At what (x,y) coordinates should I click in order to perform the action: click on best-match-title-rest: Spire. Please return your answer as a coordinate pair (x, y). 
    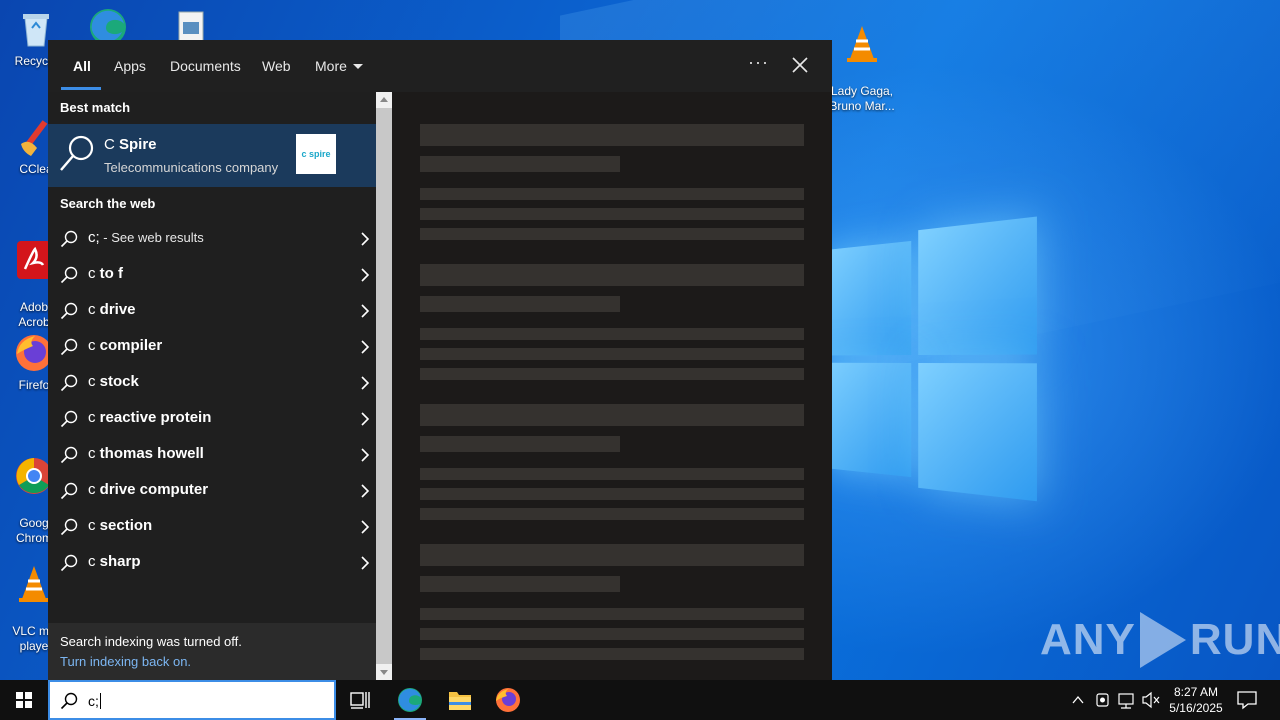
    Looking at the image, I should click on (135, 144).